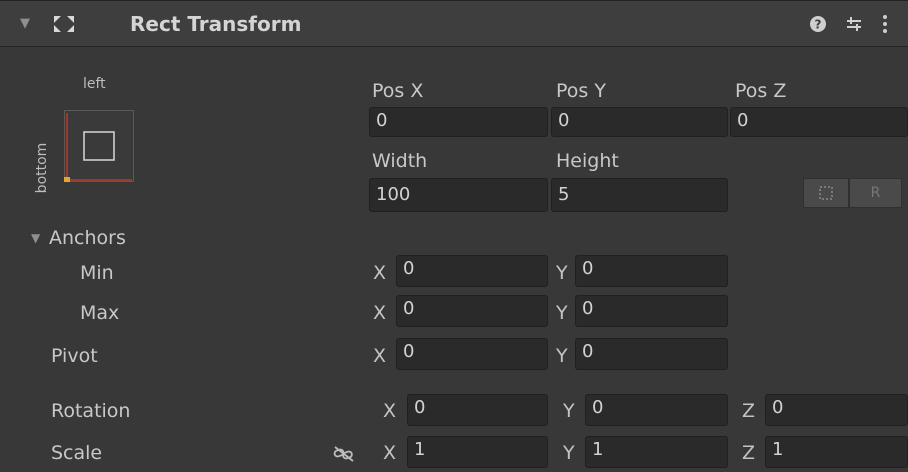  I want to click on anchor-preset-side-label: bottom, so click(42, 168).